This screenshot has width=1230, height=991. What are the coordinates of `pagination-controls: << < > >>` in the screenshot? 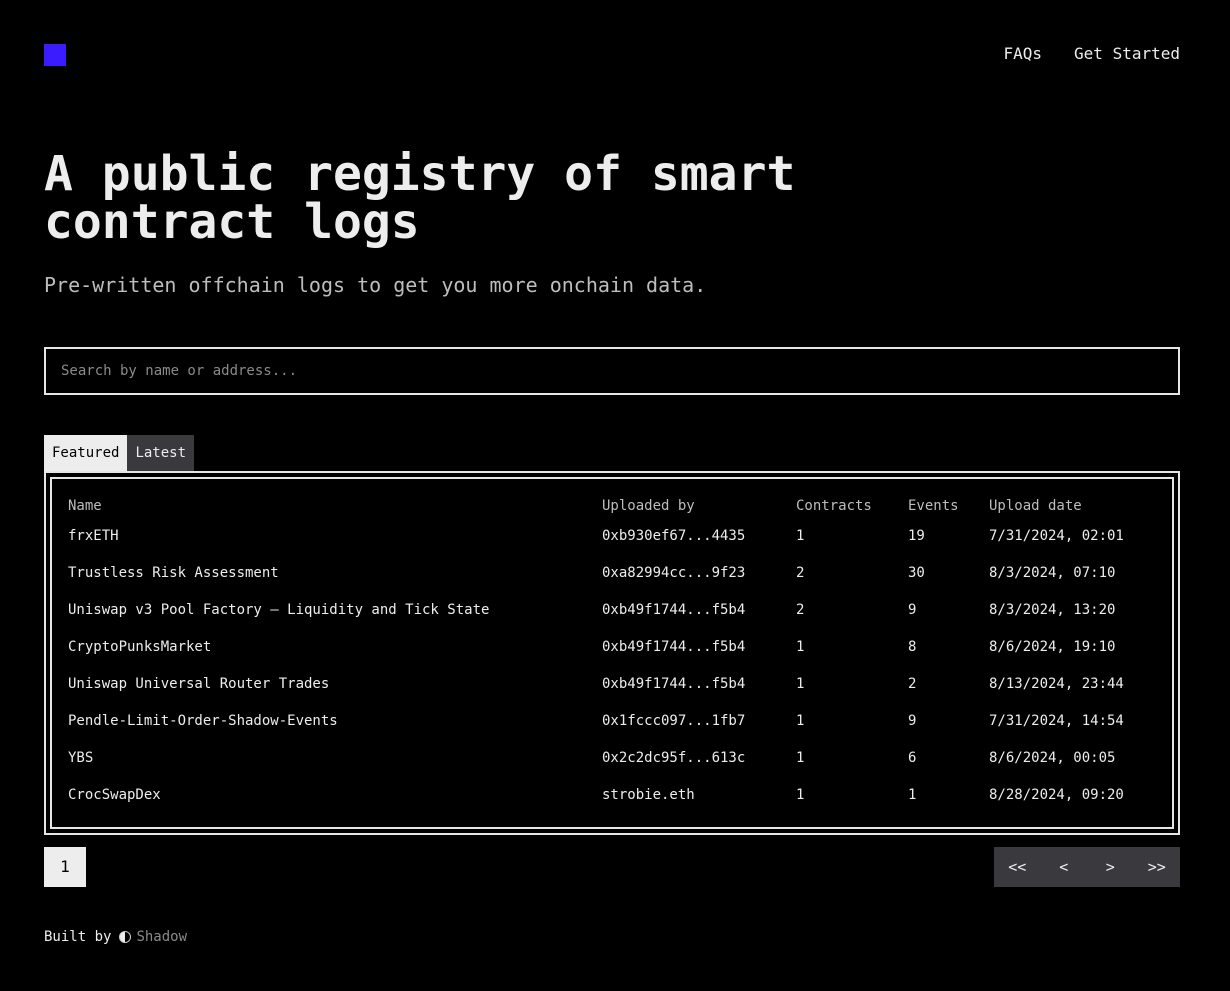 It's located at (1087, 867).